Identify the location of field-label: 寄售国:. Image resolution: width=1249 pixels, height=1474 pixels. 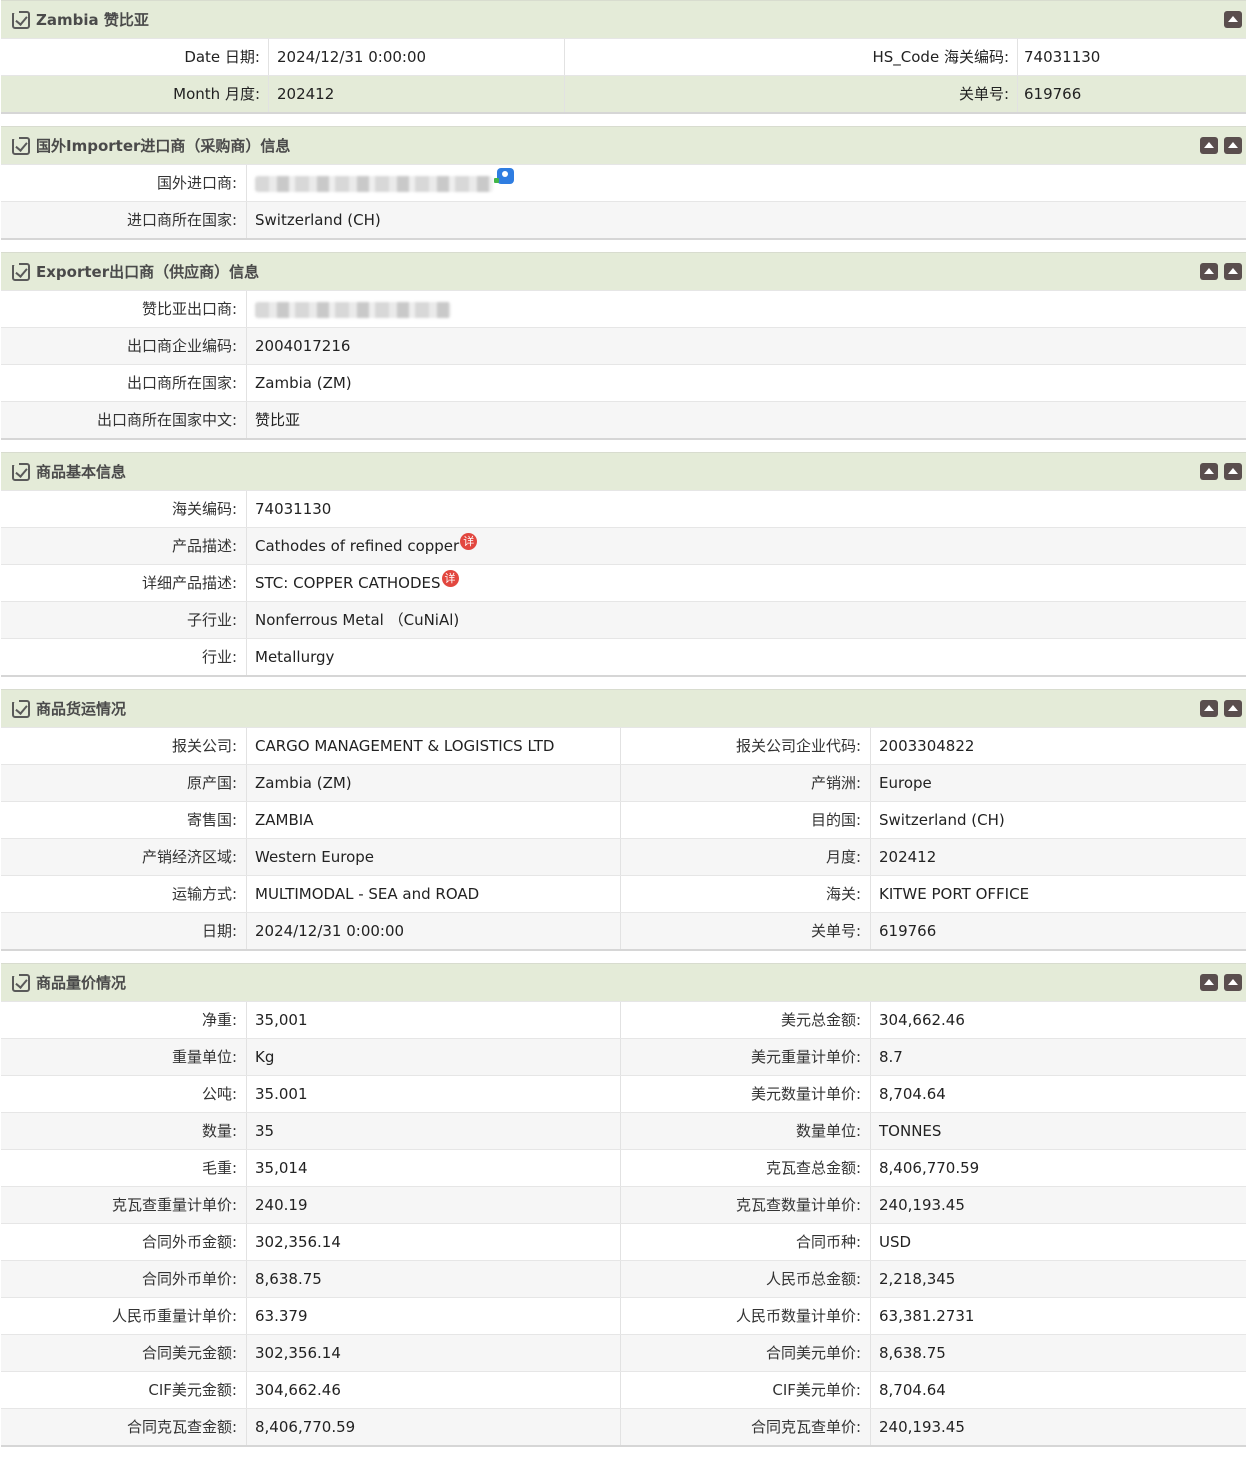
(124, 820).